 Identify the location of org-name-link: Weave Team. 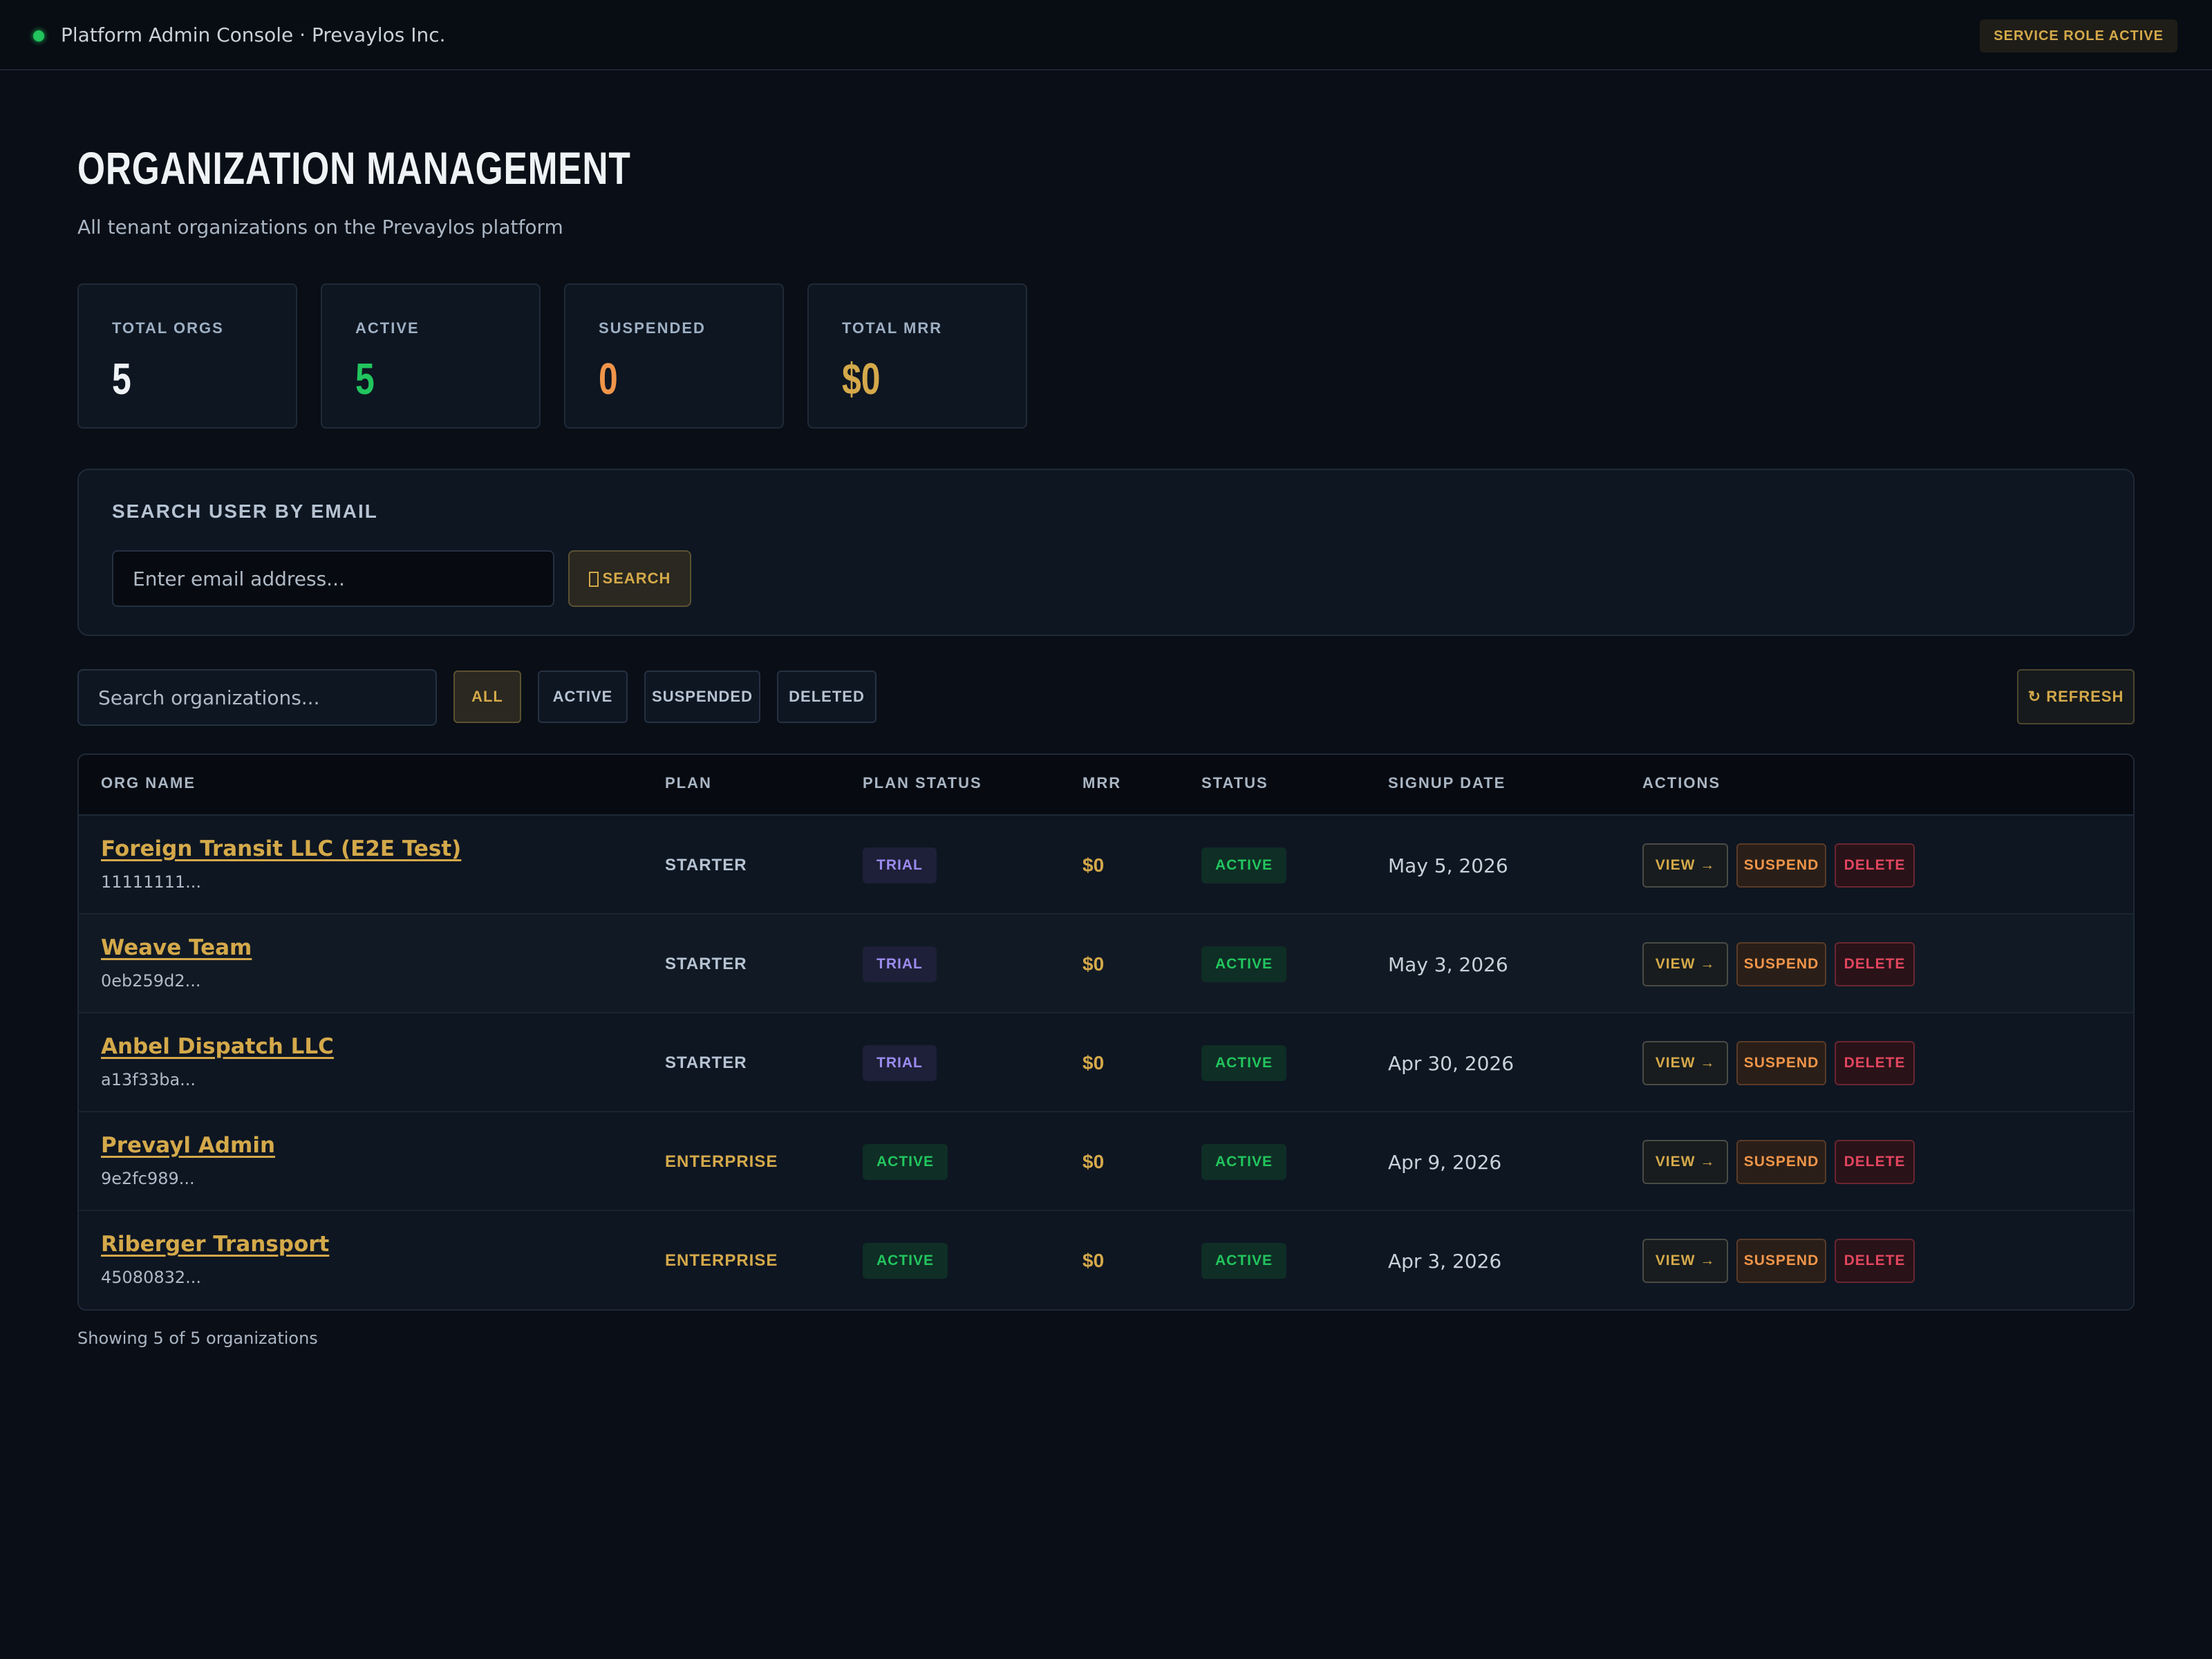
(176, 948).